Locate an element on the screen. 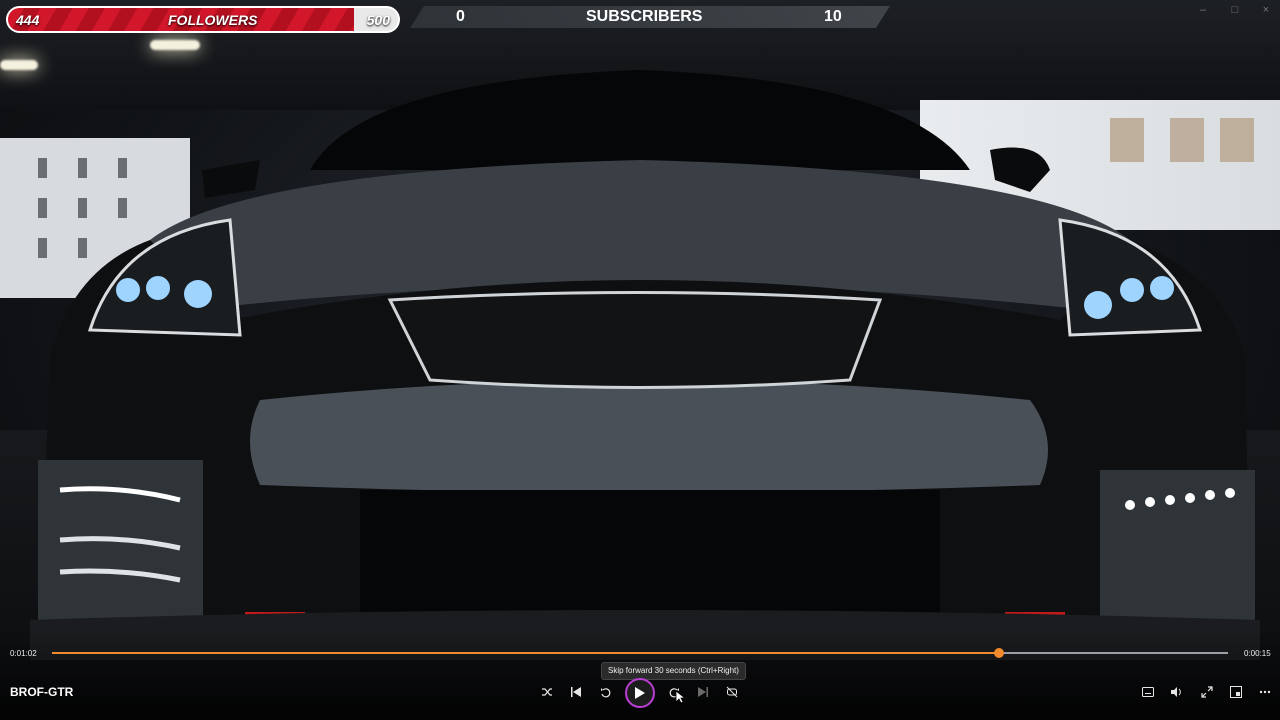  subscribers-goal-bar: 0 SUBSCRIBERS 10 is located at coordinates (650, 17).